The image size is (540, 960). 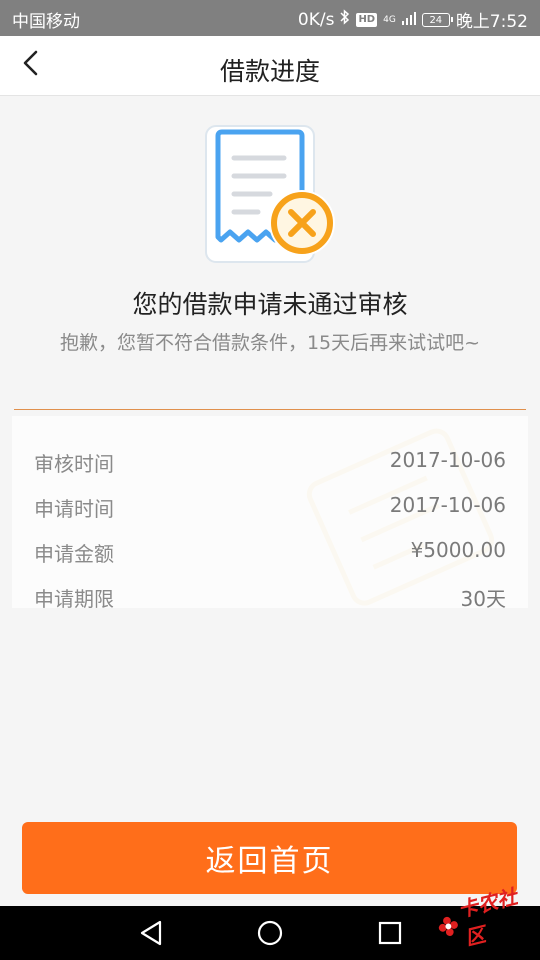 I want to click on square-recents-icon, so click(x=390, y=933).